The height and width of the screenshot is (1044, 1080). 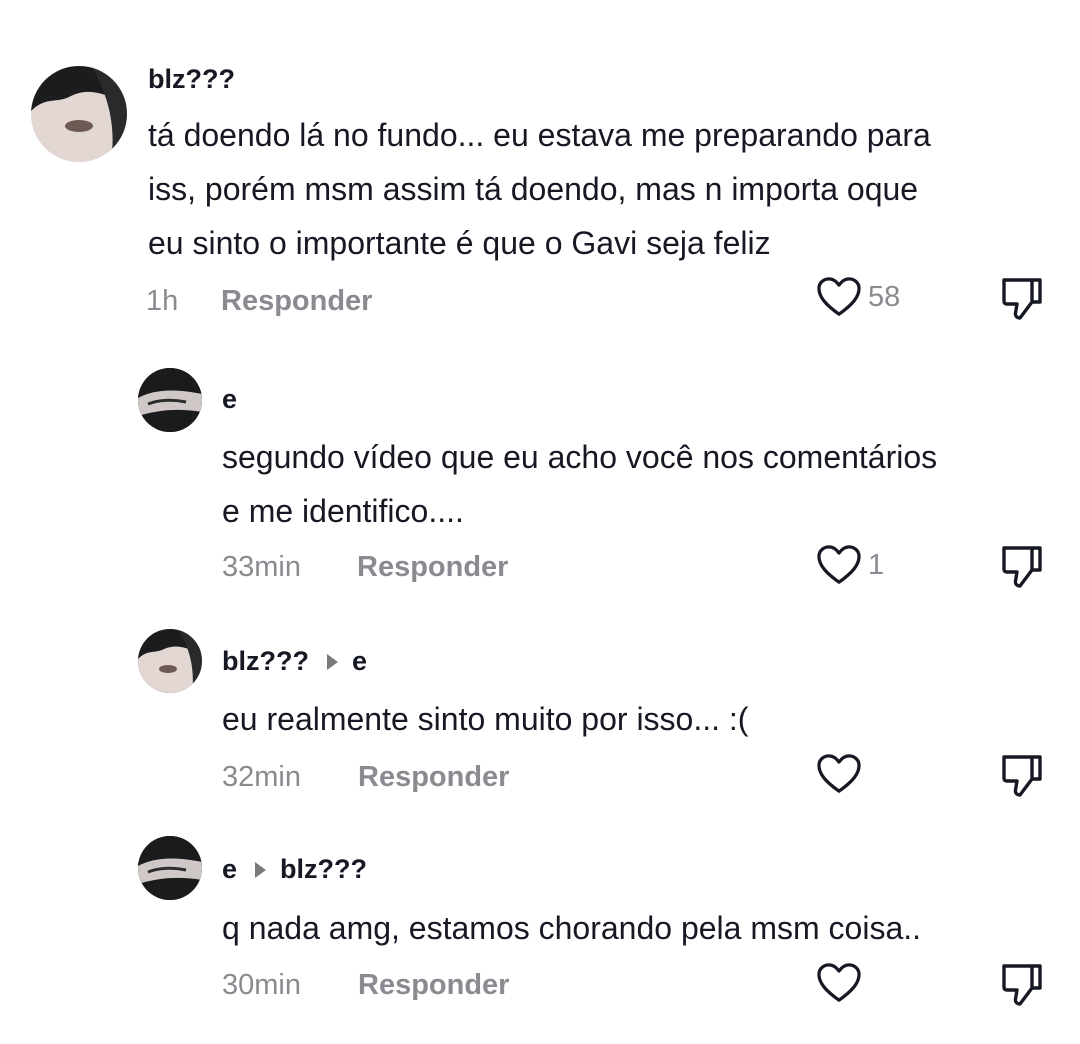 I want to click on like-button: 58, so click(x=858, y=297).